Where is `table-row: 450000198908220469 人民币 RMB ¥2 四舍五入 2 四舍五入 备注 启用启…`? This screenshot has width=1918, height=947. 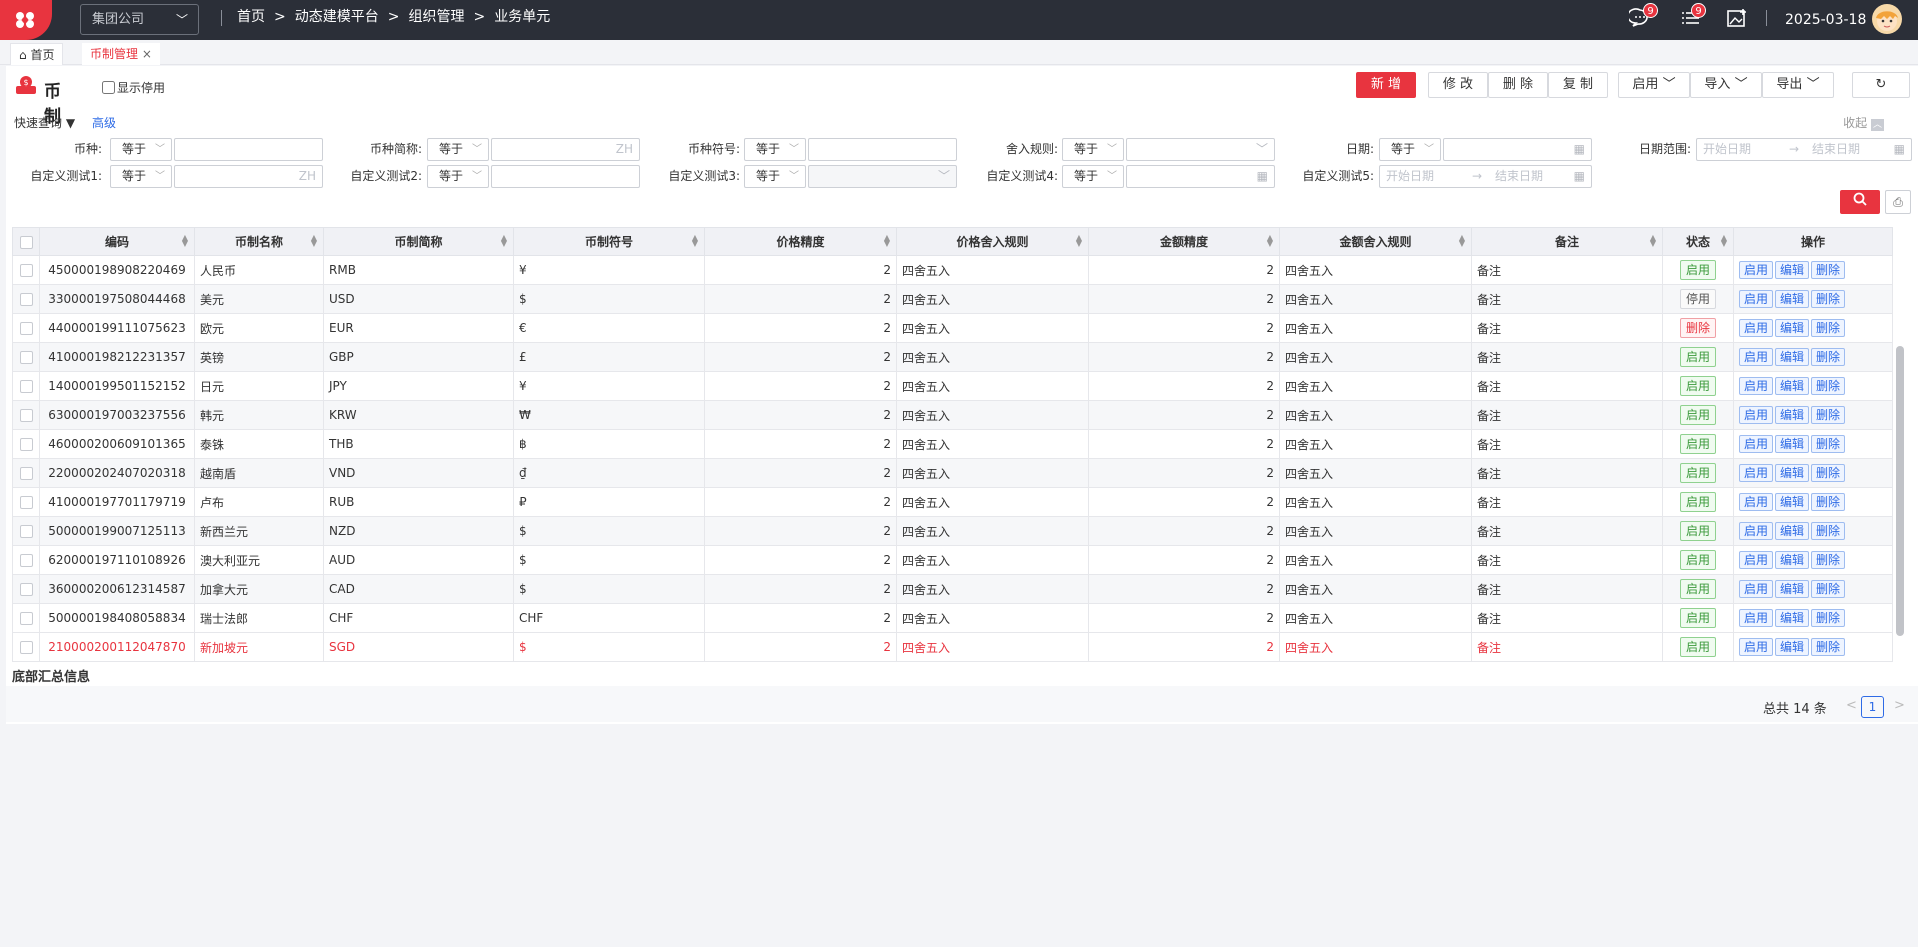
table-row: 450000198908220469 人民币 RMB ¥2 四舍五入 2 四舍五入 备注 启用启… is located at coordinates (952, 270).